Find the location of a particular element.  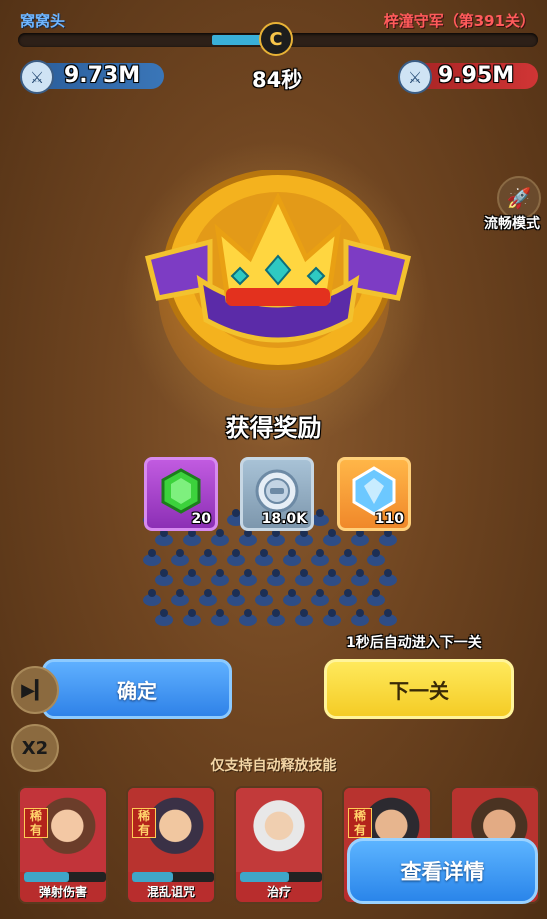

skill-name: 混乱诅咒 is located at coordinates (170, 892).